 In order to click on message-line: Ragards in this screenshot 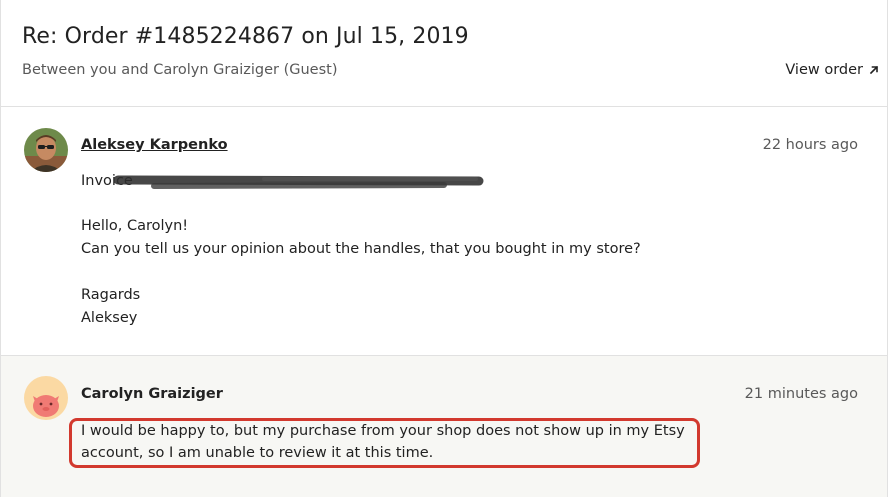, I will do `click(111, 295)`.